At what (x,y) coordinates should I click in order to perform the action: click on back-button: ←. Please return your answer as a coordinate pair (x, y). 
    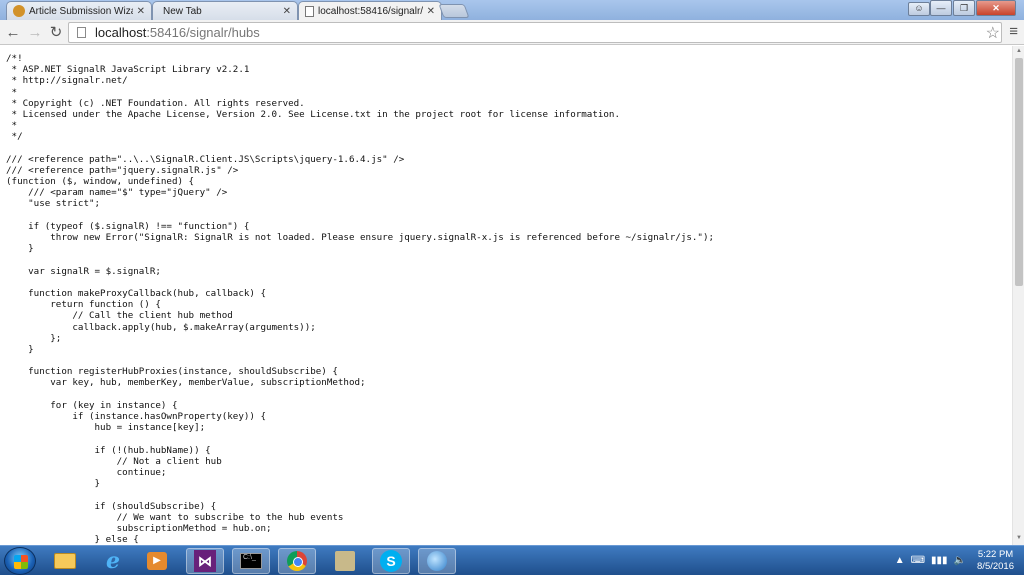
    Looking at the image, I should click on (13, 32).